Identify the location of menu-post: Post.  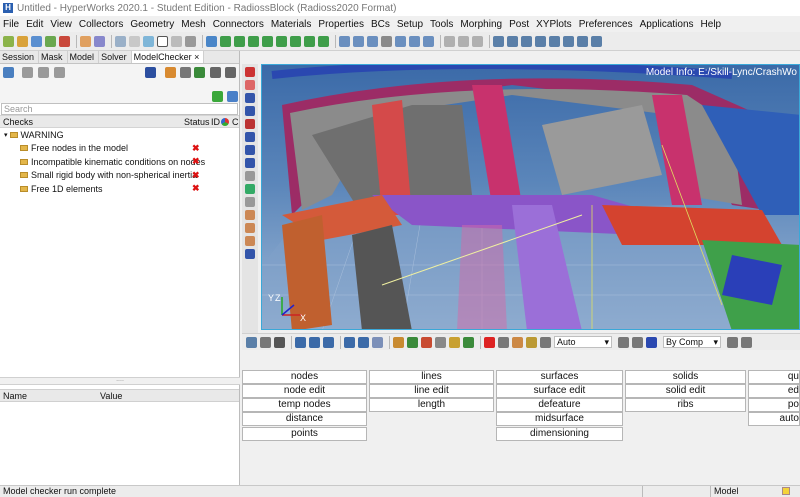
(519, 24).